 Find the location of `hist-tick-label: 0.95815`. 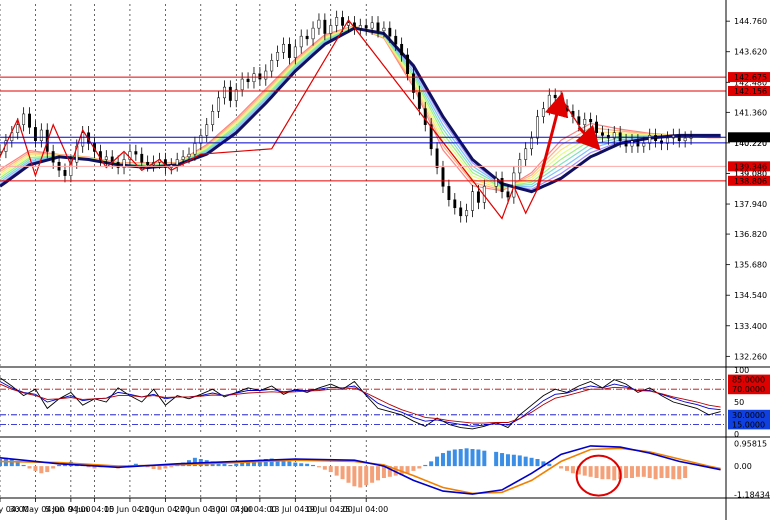

hist-tick-label: 0.95815 is located at coordinates (750, 443).